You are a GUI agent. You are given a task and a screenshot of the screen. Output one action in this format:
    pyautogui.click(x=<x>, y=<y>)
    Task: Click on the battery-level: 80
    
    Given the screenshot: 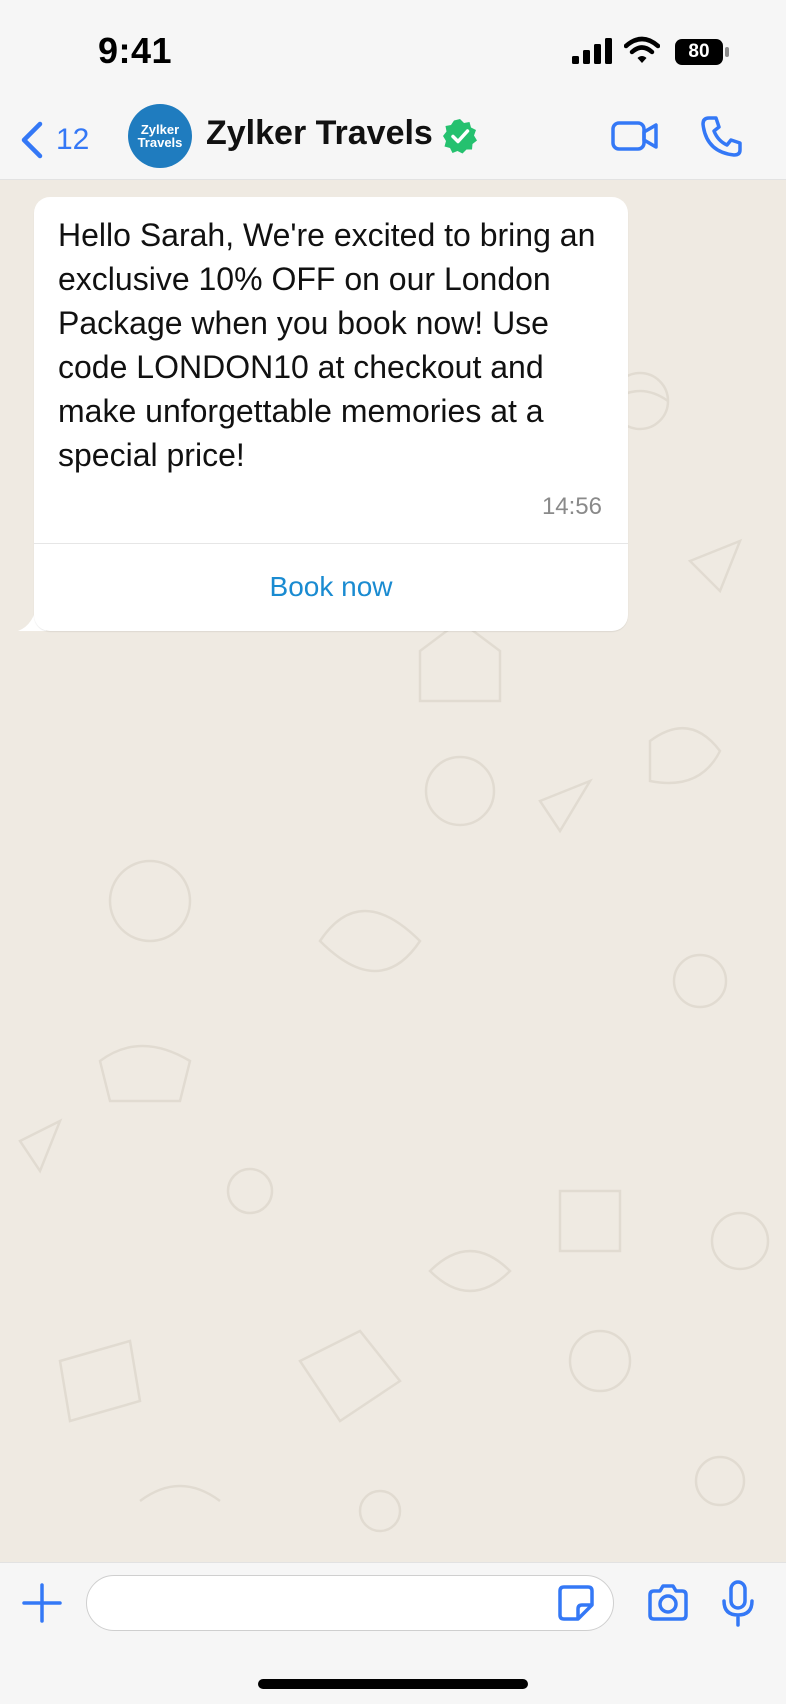 What is the action you would take?
    pyautogui.click(x=699, y=51)
    